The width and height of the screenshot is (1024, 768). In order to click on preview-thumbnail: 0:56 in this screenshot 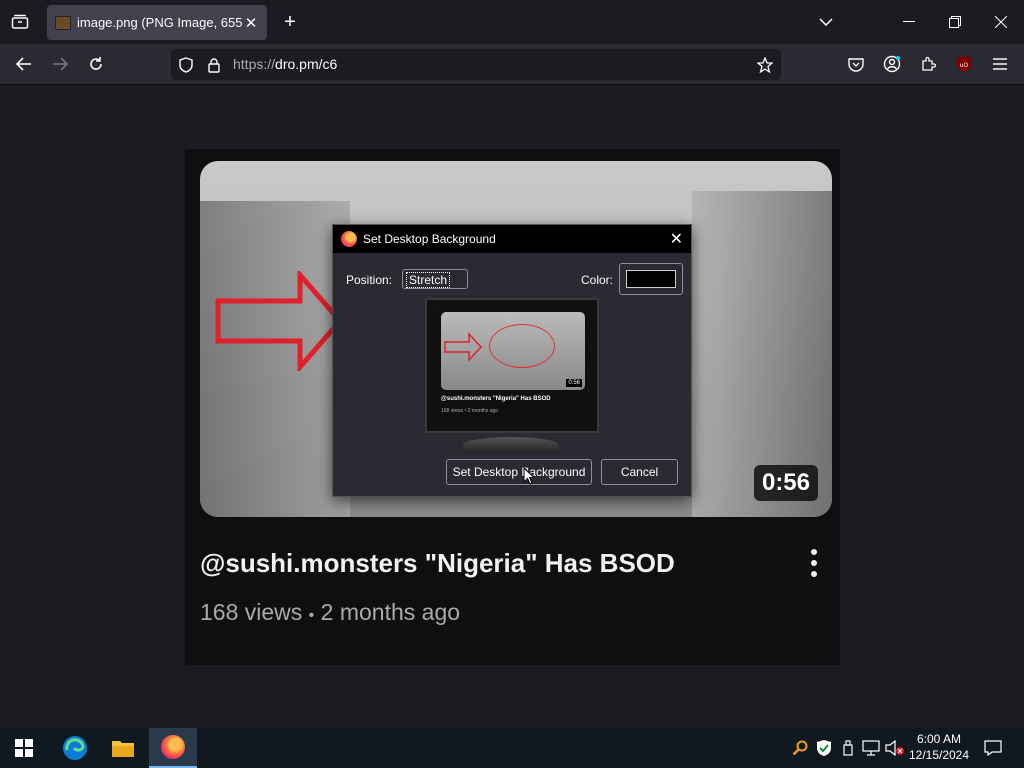, I will do `click(513, 351)`.